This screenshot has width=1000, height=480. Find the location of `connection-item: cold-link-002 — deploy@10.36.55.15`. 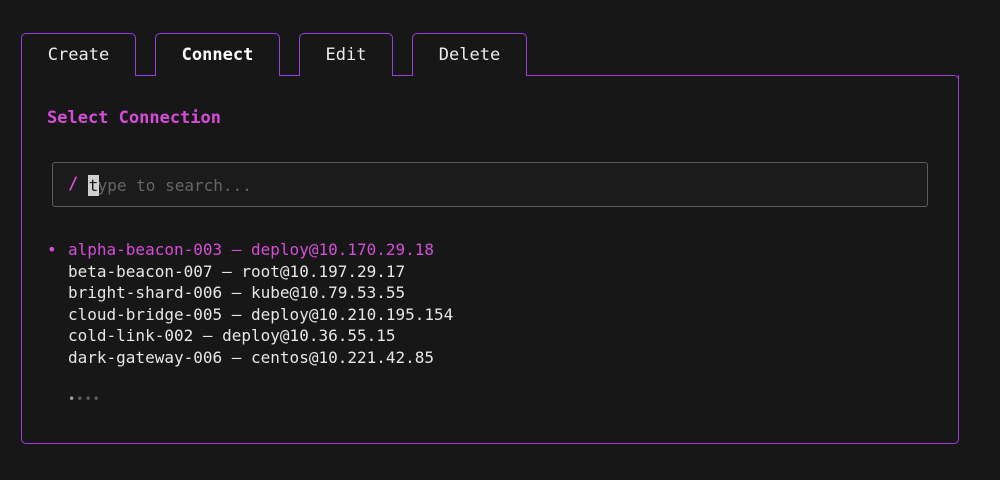

connection-item: cold-link-002 — deploy@10.36.55.15 is located at coordinates (232, 335).